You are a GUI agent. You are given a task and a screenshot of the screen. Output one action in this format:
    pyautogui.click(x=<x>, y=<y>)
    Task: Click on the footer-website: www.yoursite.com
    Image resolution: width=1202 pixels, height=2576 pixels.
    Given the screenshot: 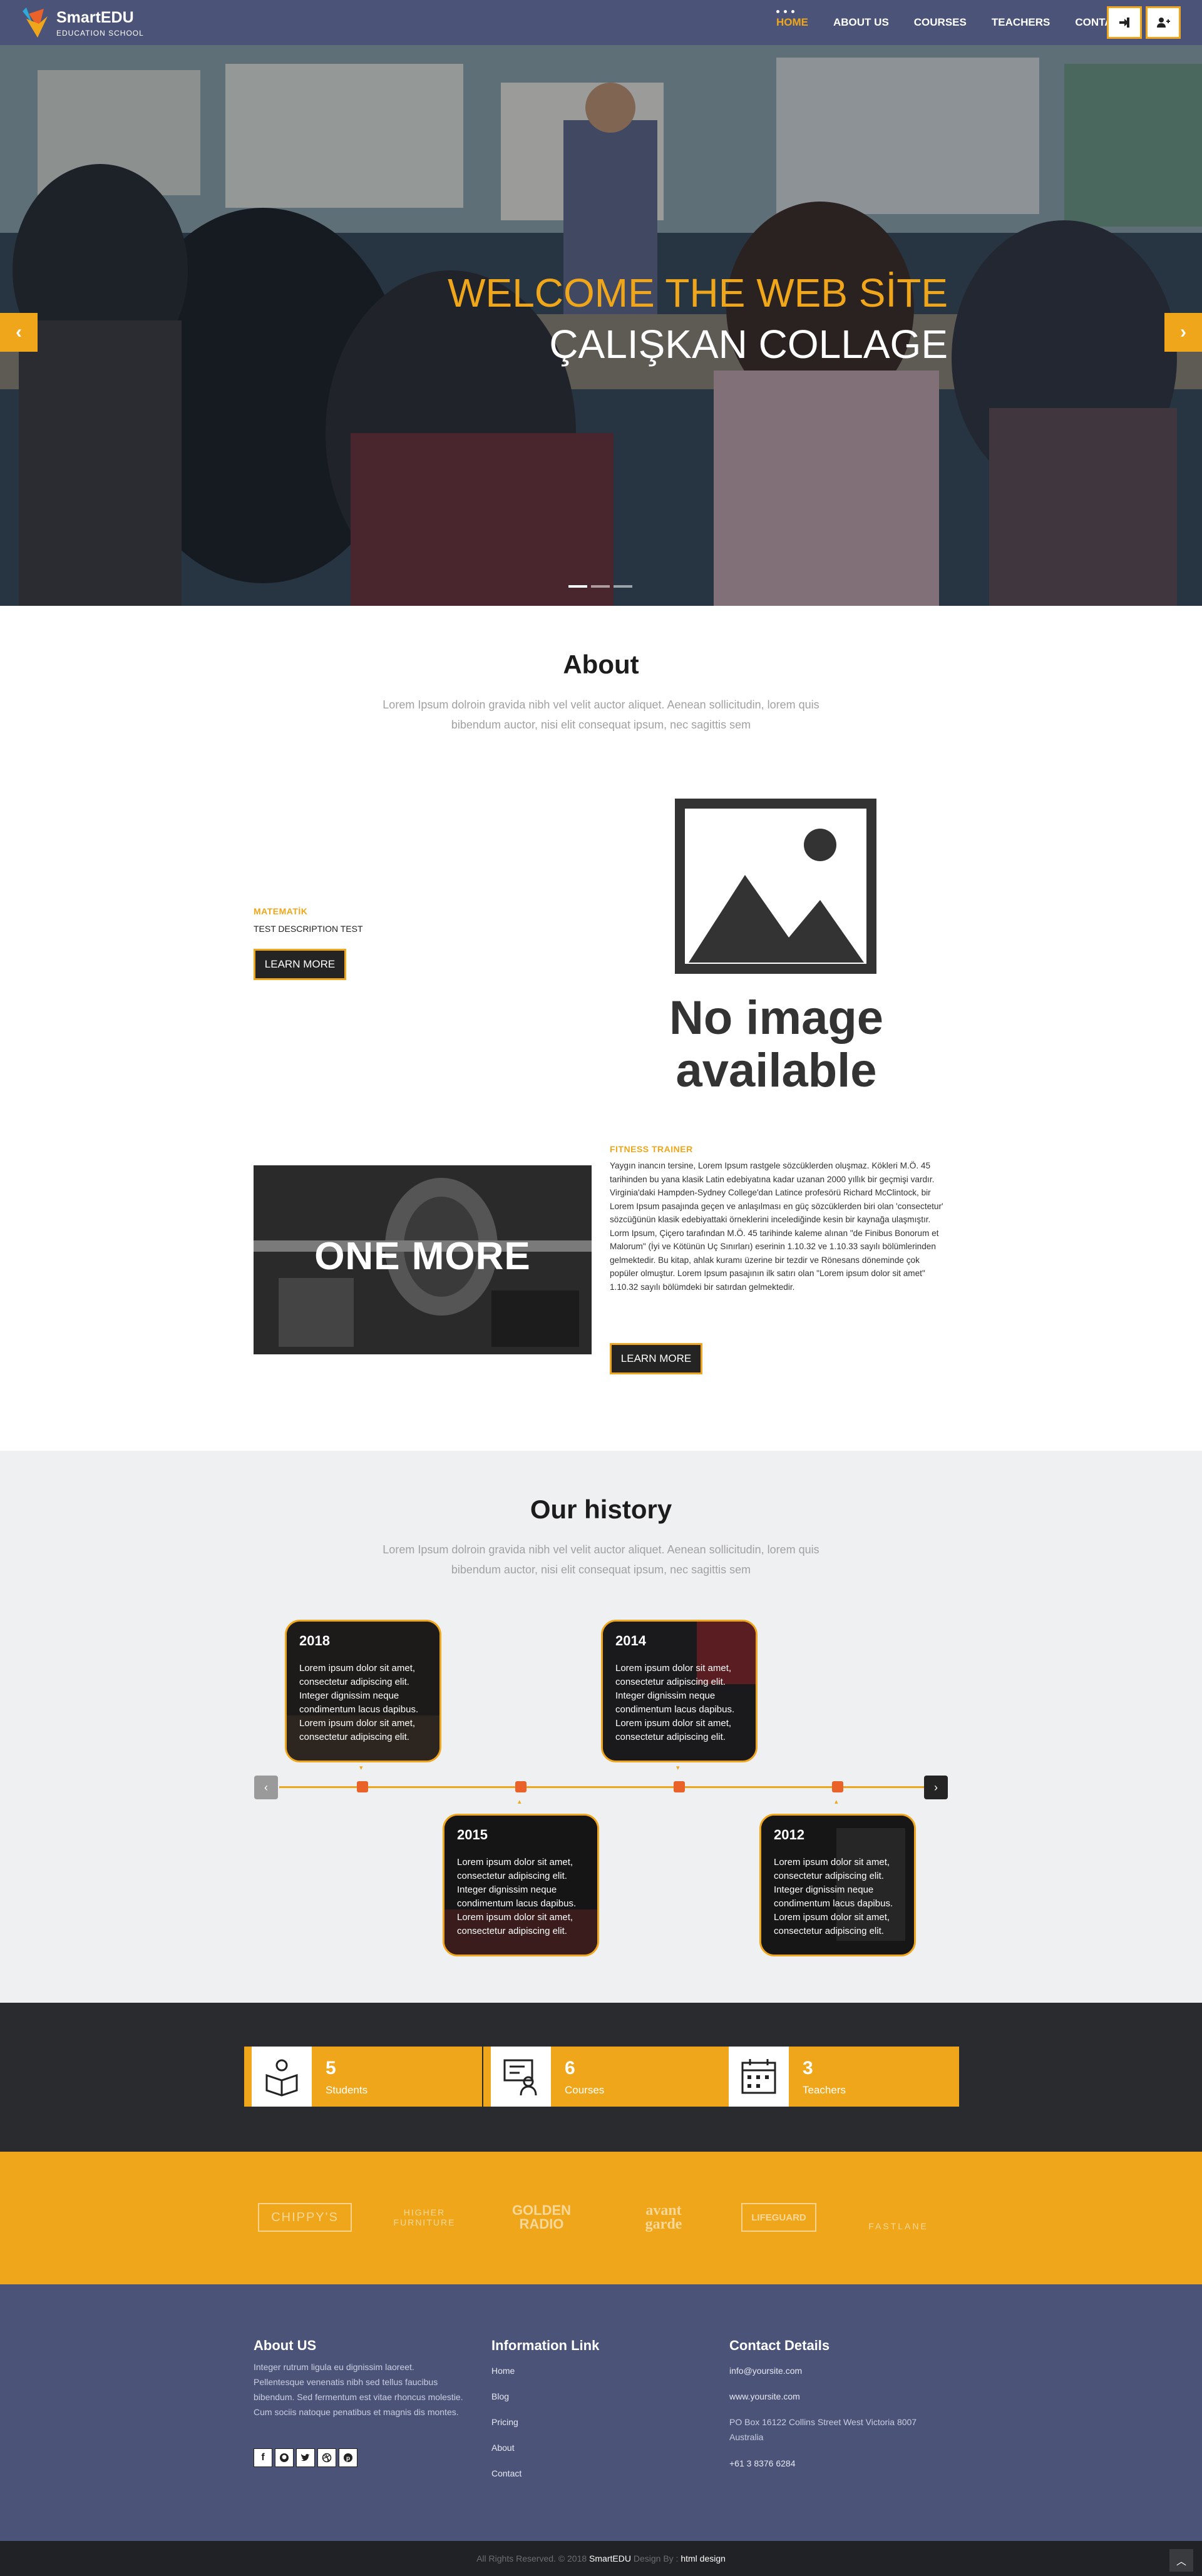 What is the action you would take?
    pyautogui.click(x=765, y=2396)
    